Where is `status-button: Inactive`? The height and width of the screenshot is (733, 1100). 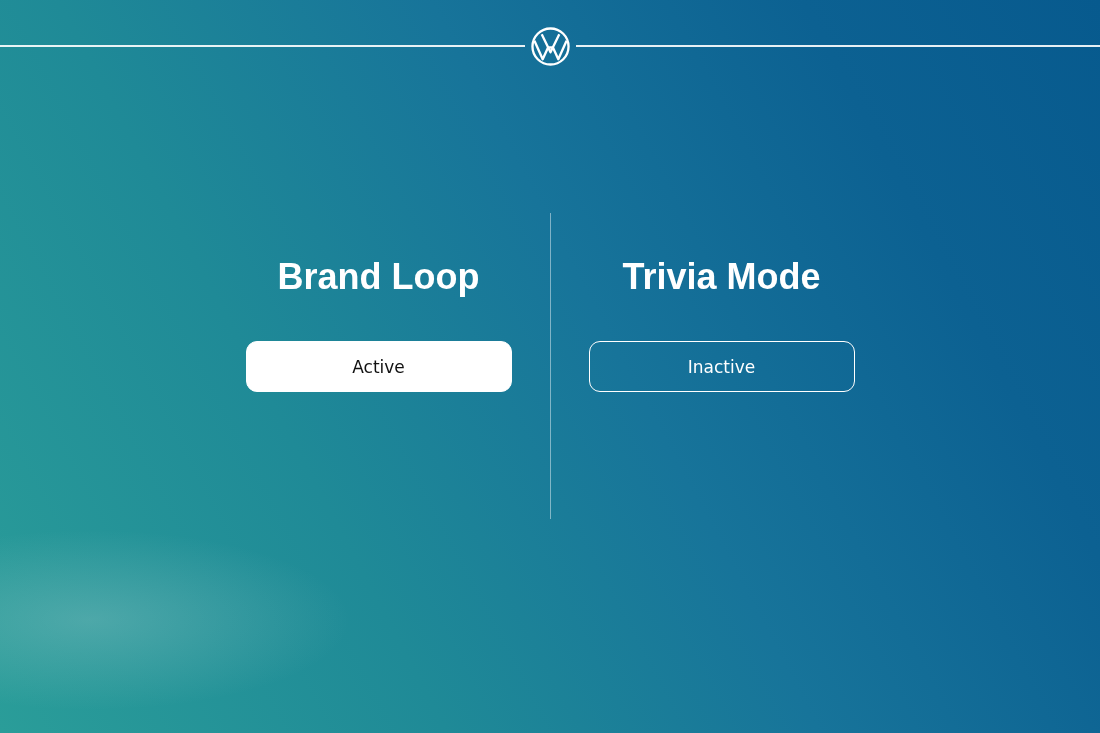 status-button: Inactive is located at coordinates (721, 366).